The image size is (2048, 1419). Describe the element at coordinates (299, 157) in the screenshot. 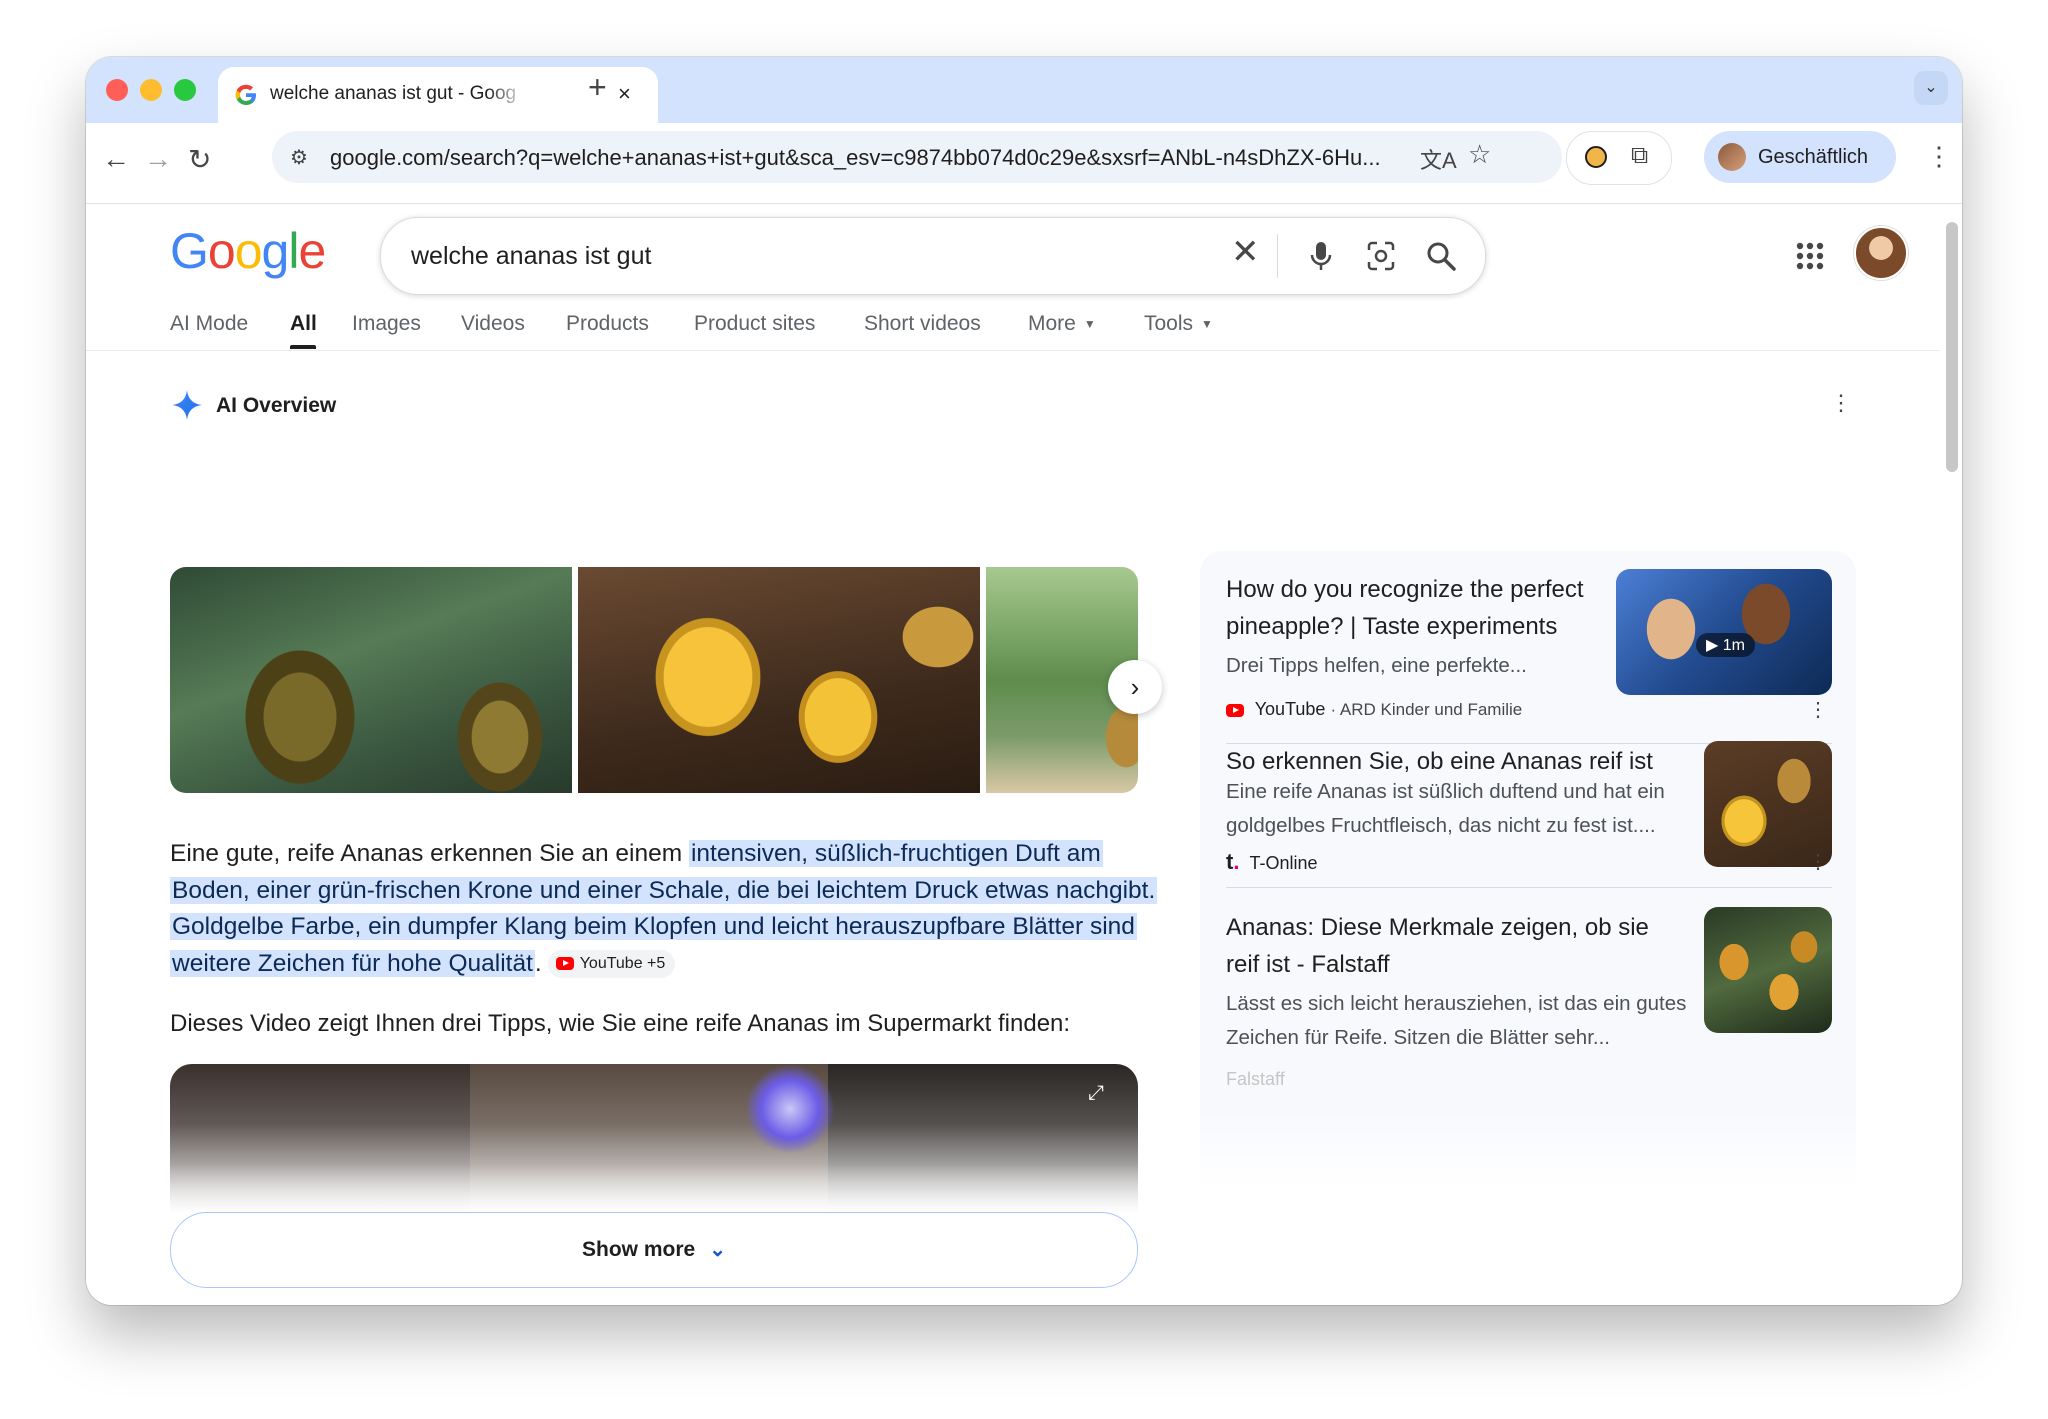

I see `site-settings-icon: ⚙` at that location.